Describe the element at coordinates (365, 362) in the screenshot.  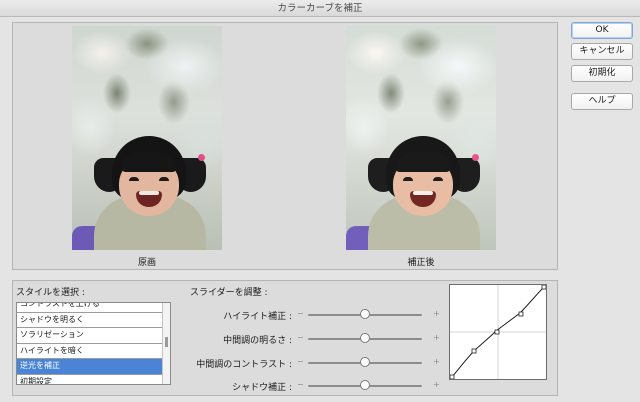
I see `midtone-contrast-slider-knob` at that location.